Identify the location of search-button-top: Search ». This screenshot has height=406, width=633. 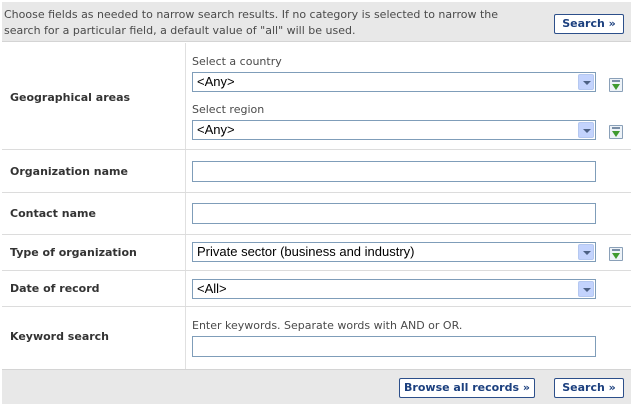
(589, 24).